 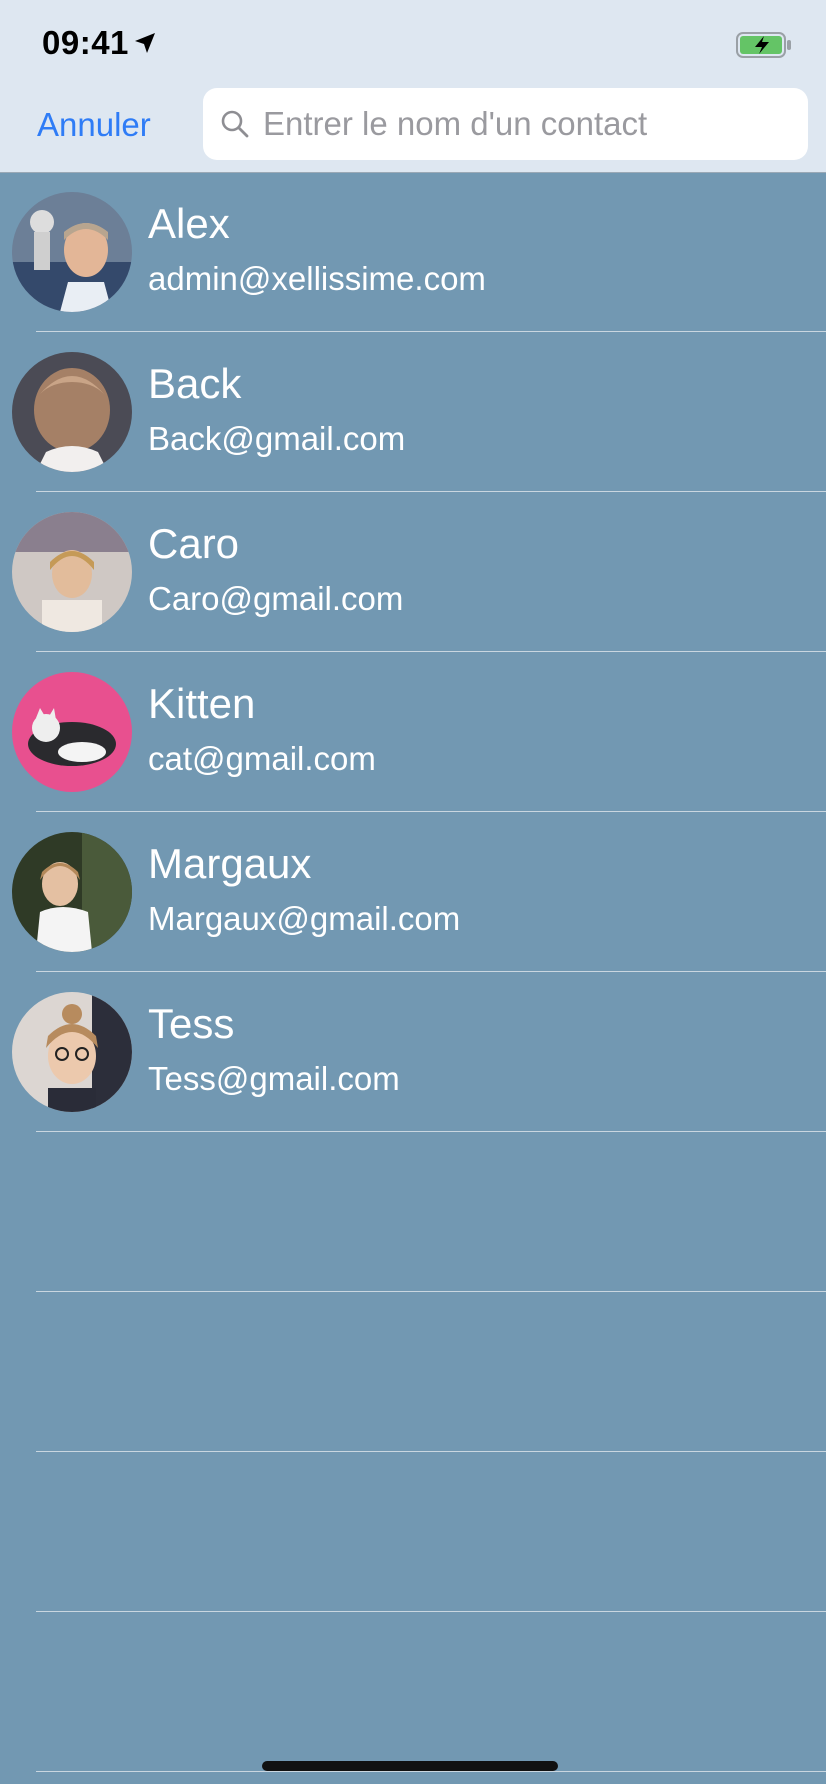 I want to click on contact-email: cat@gmail.com, so click(x=262, y=758).